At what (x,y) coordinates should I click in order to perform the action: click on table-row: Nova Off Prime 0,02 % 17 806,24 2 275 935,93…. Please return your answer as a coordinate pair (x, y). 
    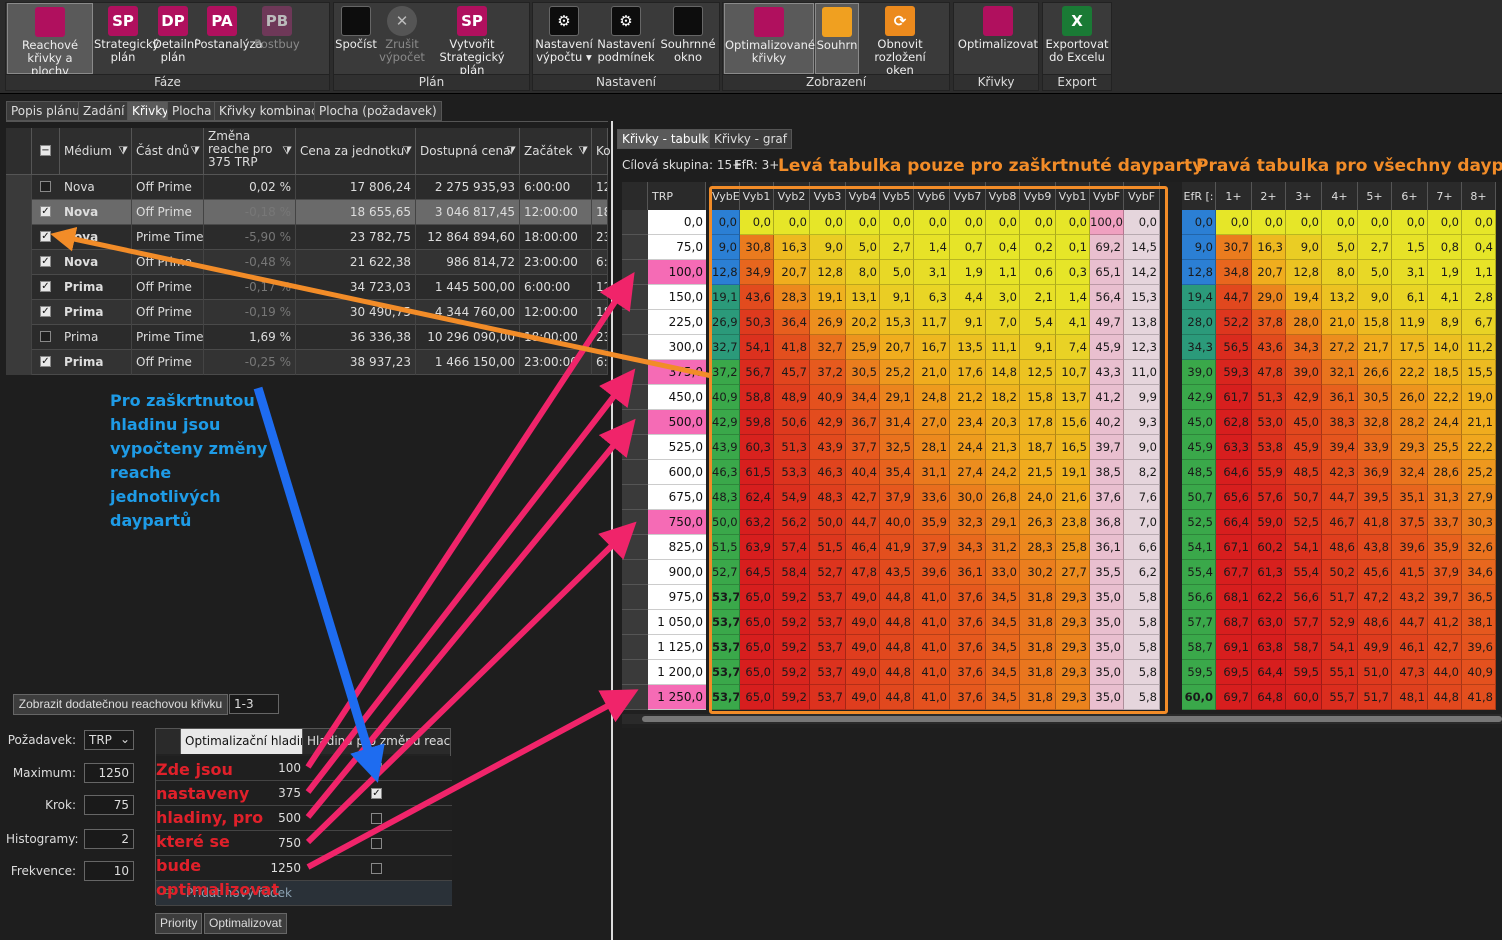
    Looking at the image, I should click on (307, 187).